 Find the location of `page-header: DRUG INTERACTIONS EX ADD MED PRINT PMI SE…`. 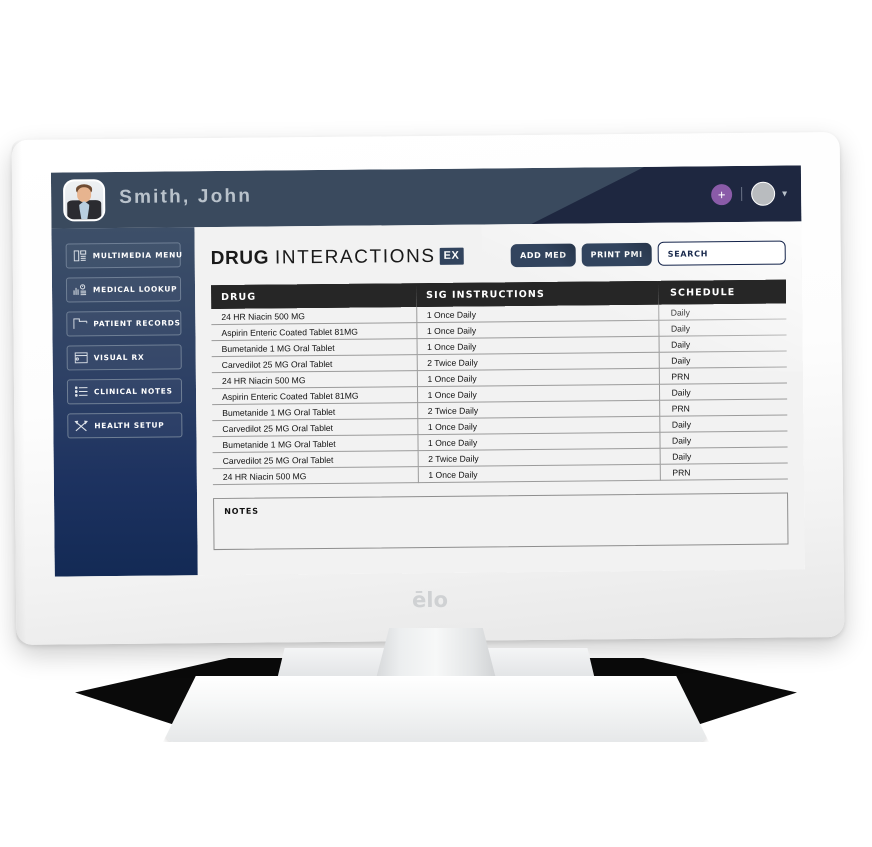

page-header: DRUG INTERACTIONS EX ADD MED PRINT PMI SE… is located at coordinates (498, 257).